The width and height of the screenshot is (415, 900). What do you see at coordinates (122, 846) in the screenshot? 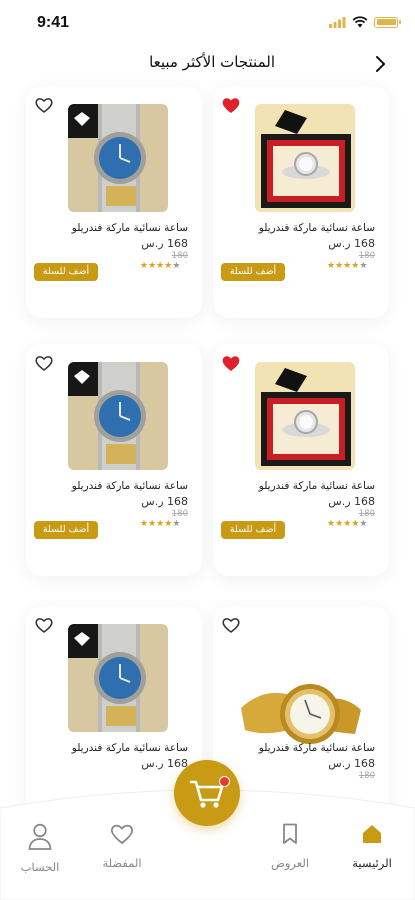
I see `nav-favorites: المفضلة` at bounding box center [122, 846].